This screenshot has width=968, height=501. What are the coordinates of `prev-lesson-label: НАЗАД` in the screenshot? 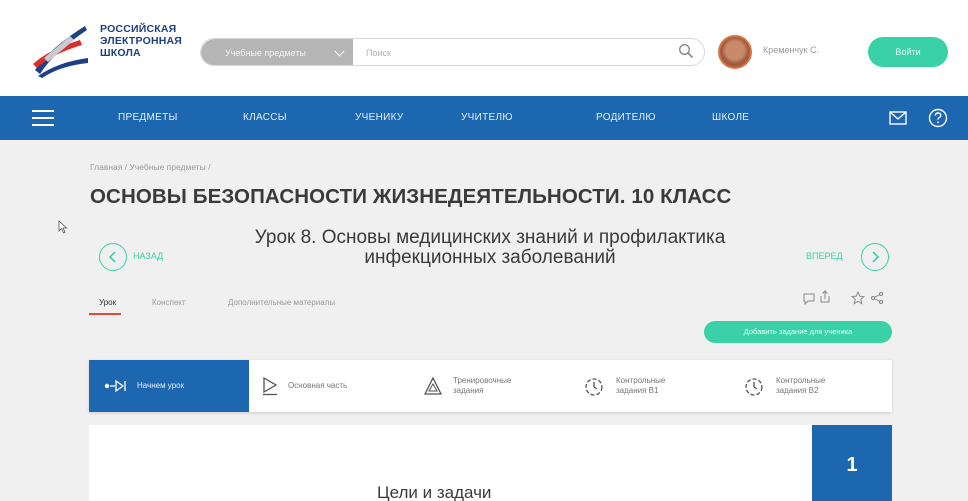 It's located at (148, 256).